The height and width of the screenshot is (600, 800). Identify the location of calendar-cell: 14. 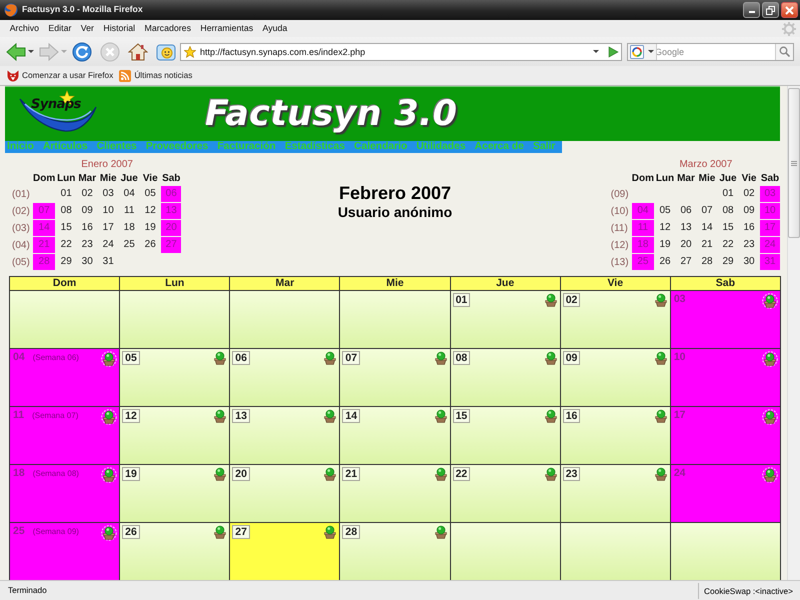
(395, 435).